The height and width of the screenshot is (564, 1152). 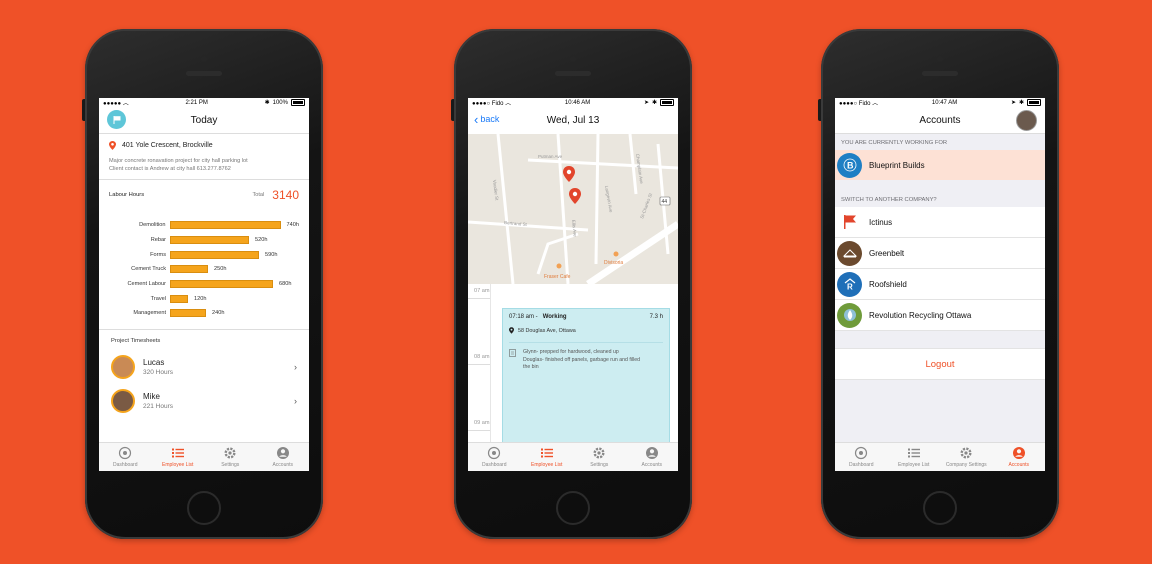 What do you see at coordinates (154, 362) in the screenshot?
I see `person-name: Lucas` at bounding box center [154, 362].